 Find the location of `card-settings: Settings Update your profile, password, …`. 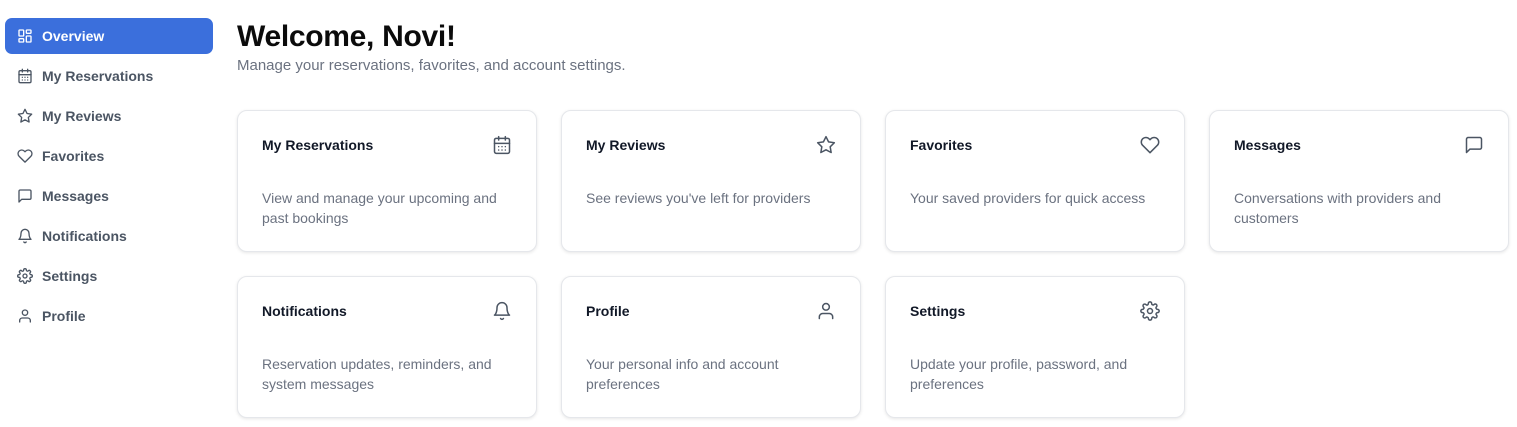

card-settings: Settings Update your profile, password, … is located at coordinates (1035, 347).